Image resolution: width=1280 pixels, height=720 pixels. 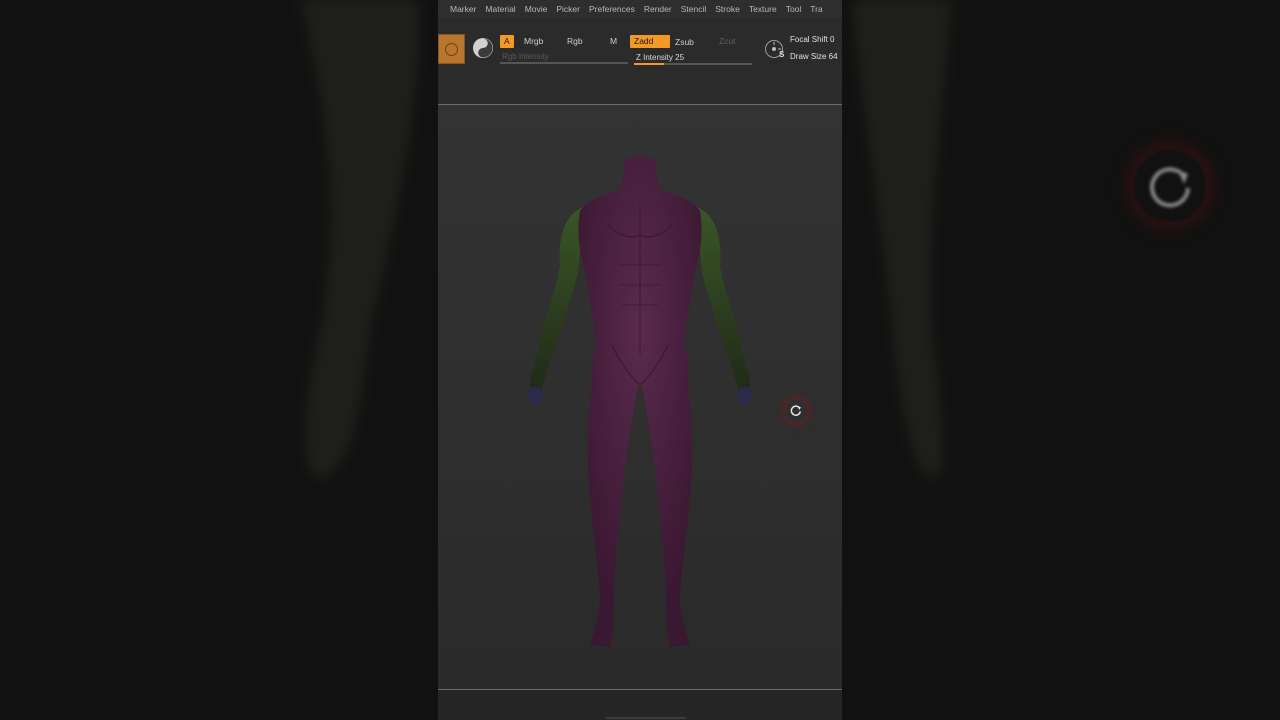 I want to click on rgb-intensity-label: Rgb Intensity, so click(x=525, y=56).